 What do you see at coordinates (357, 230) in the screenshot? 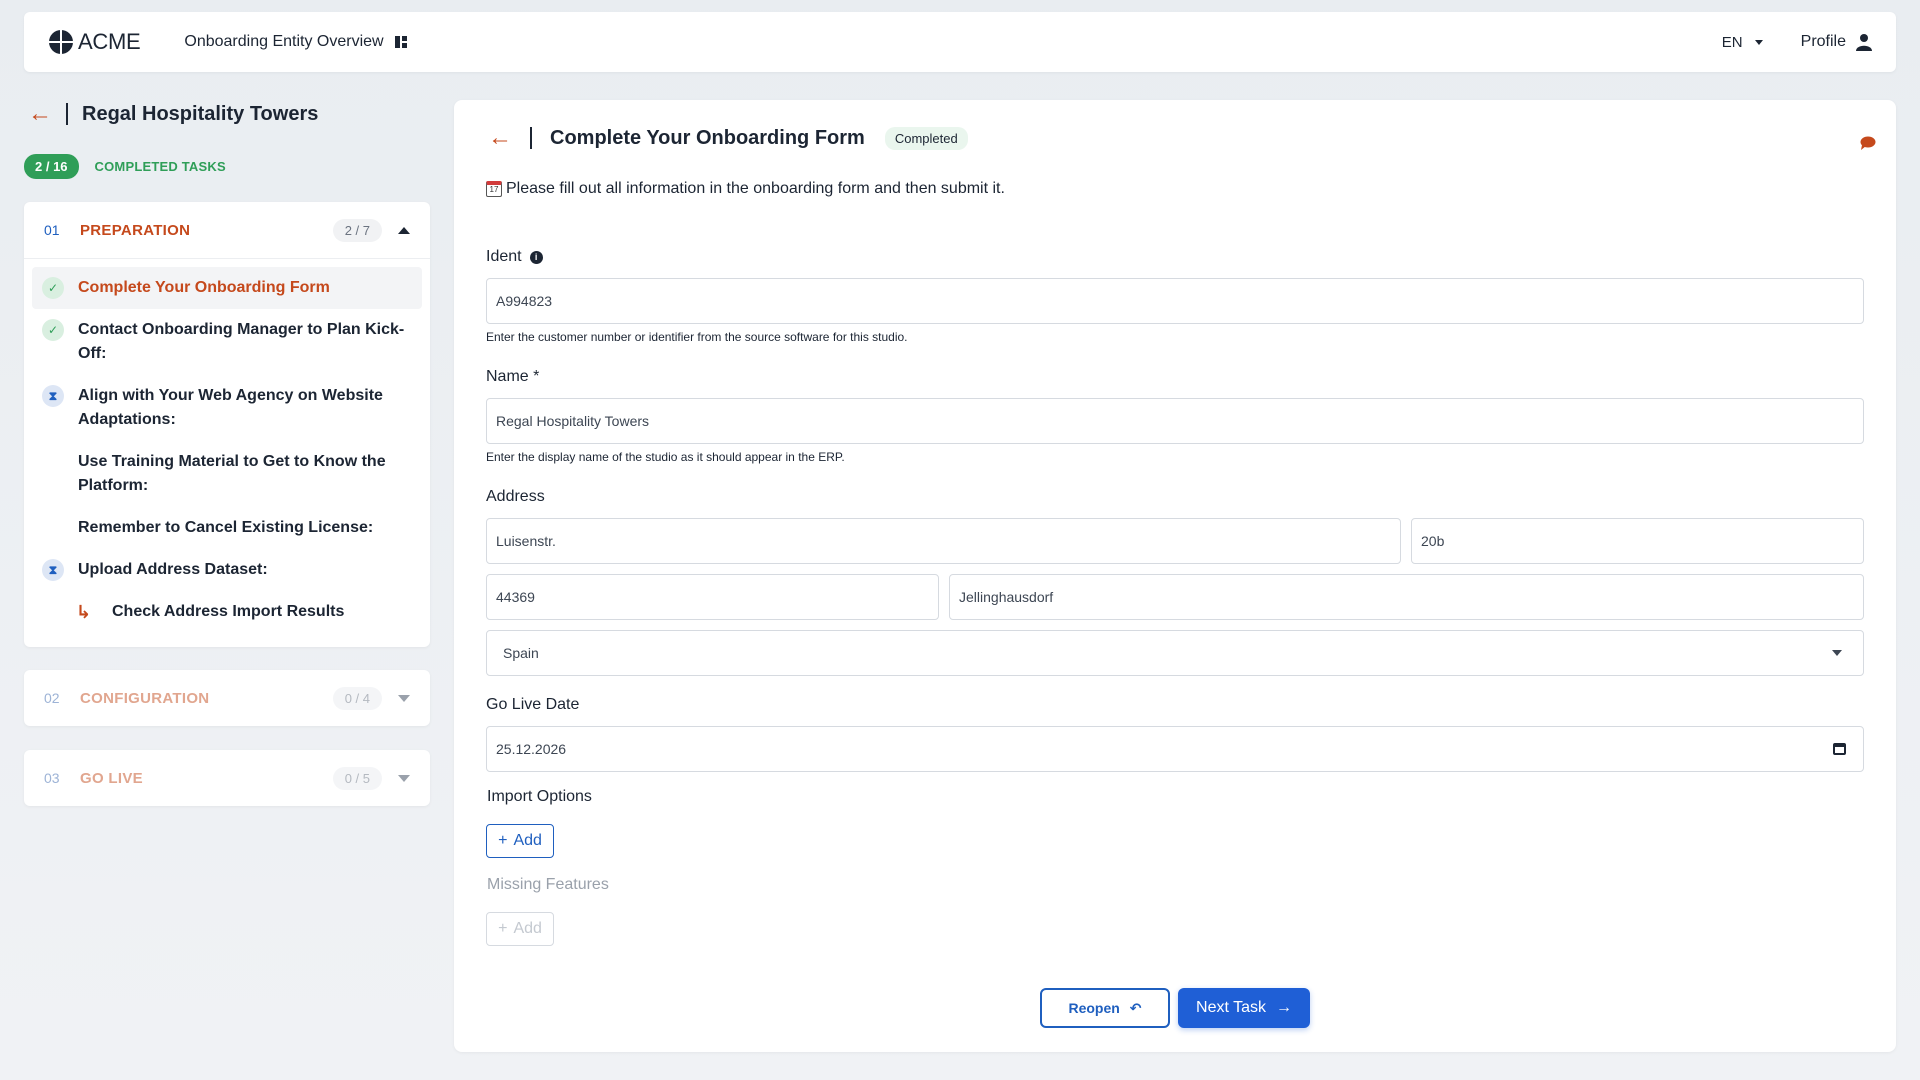
I see `section-count: 2 / 7` at bounding box center [357, 230].